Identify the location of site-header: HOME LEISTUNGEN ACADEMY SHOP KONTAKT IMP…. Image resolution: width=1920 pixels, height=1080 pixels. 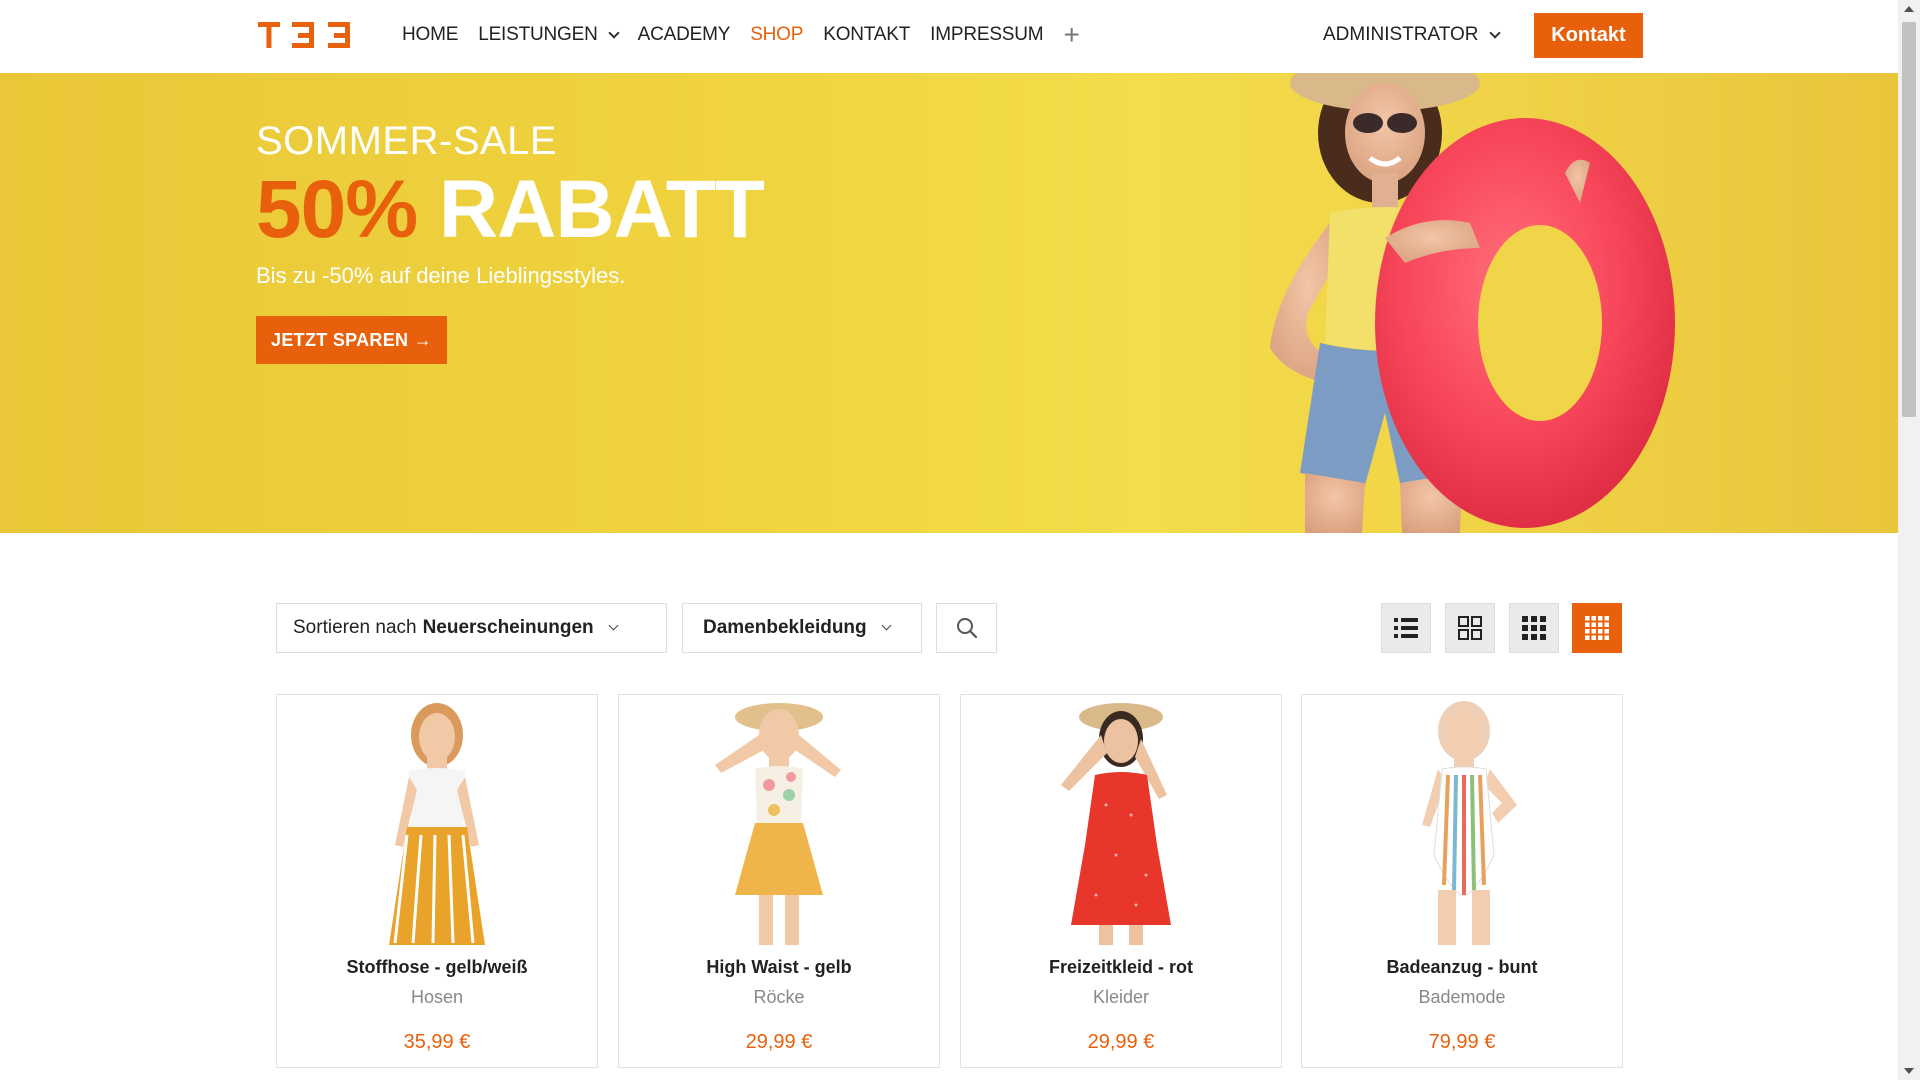
(949, 36).